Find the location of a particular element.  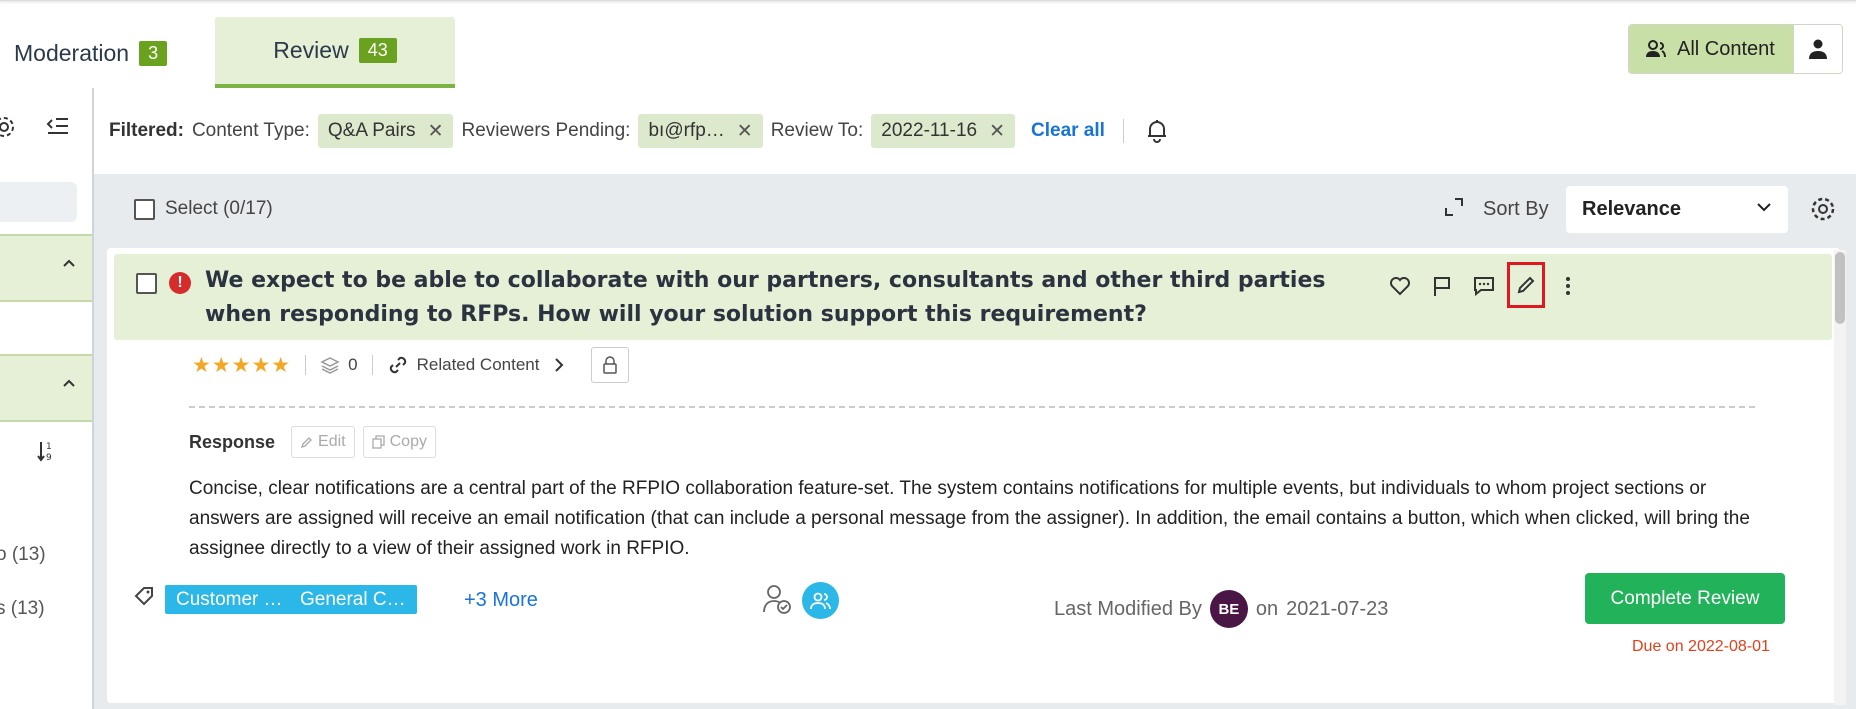

filtered-label: Filtered: is located at coordinates (146, 130).